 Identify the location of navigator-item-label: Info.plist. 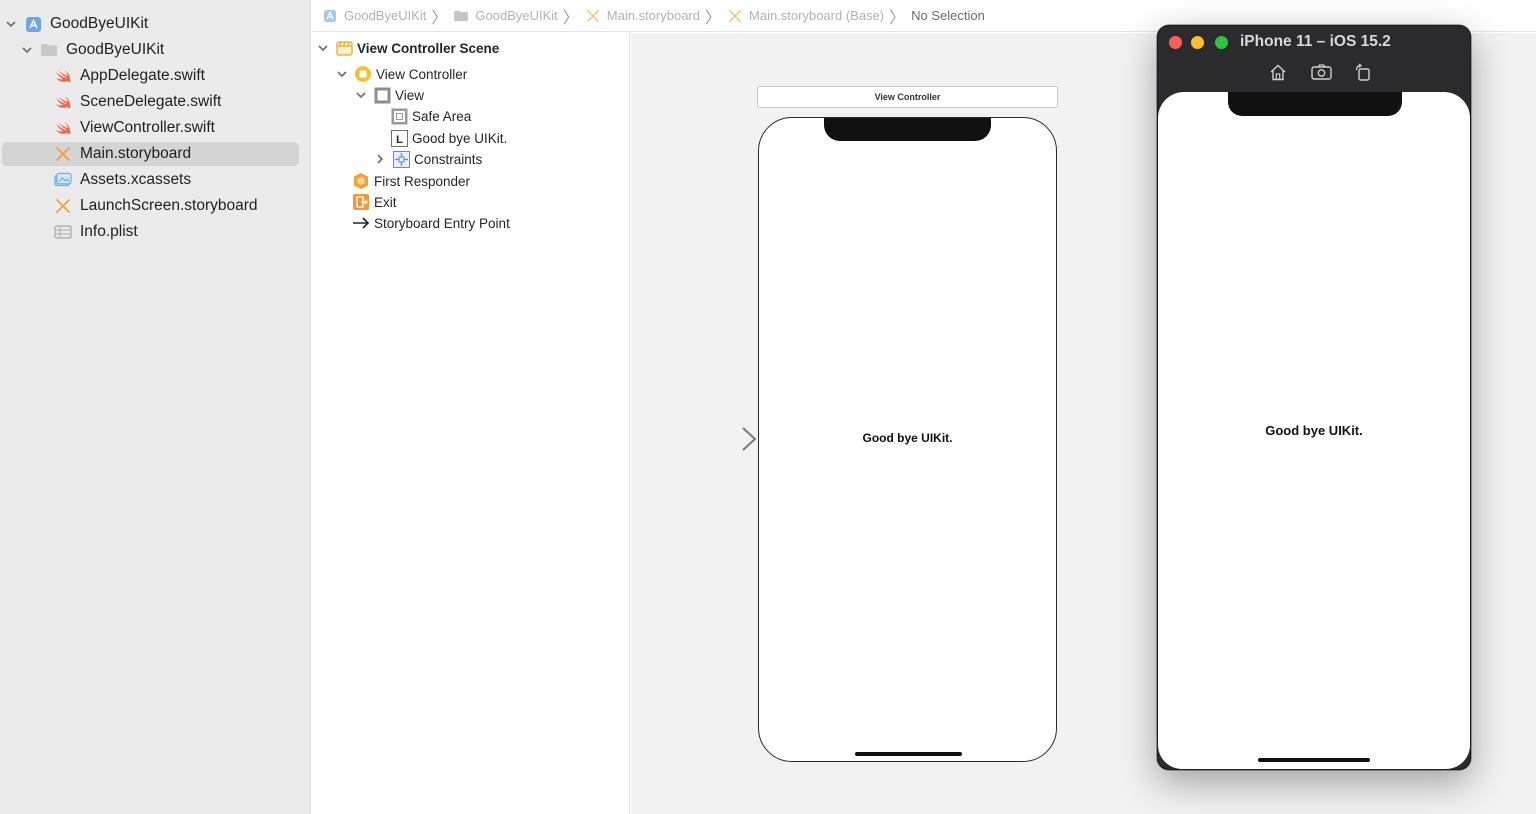
(109, 231).